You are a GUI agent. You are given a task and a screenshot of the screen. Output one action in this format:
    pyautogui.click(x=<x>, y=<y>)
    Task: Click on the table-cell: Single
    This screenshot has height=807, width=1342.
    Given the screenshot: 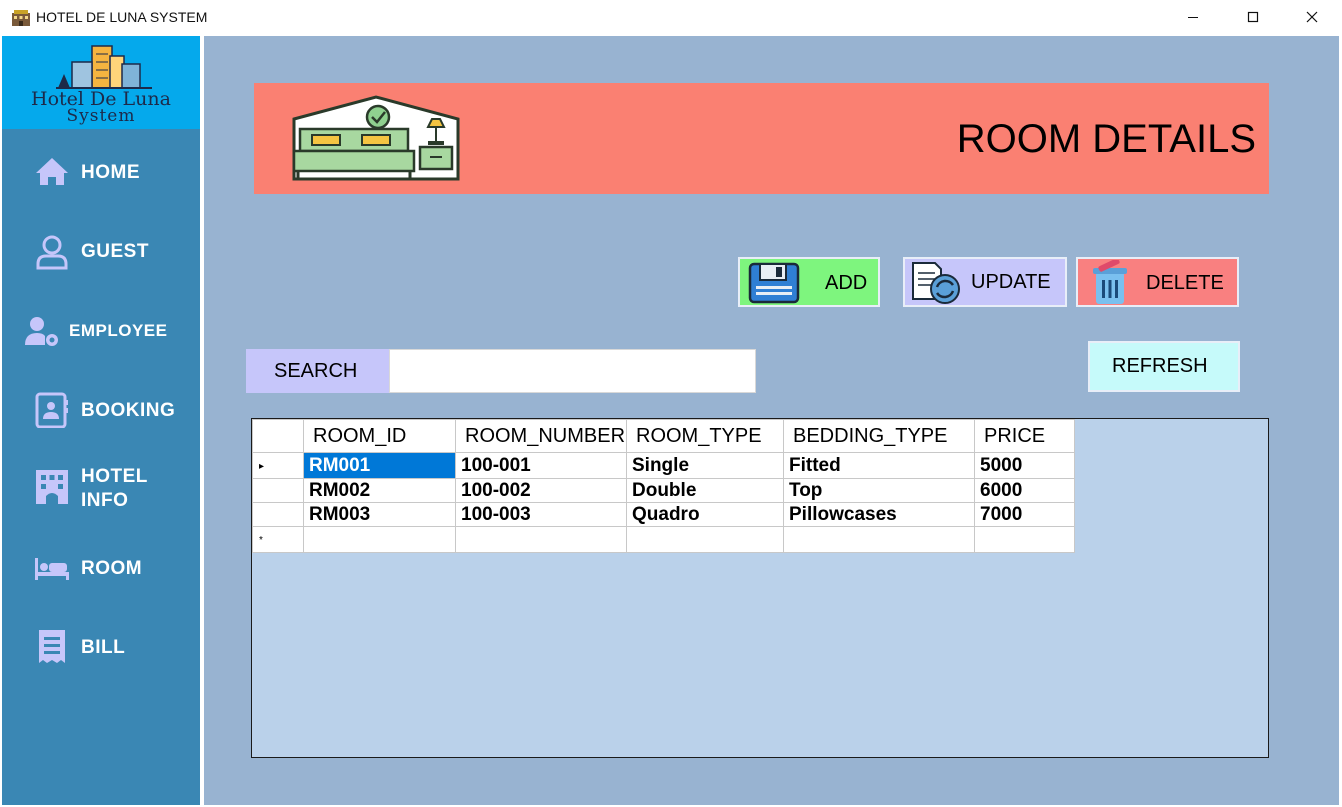 What is the action you would take?
    pyautogui.click(x=705, y=465)
    